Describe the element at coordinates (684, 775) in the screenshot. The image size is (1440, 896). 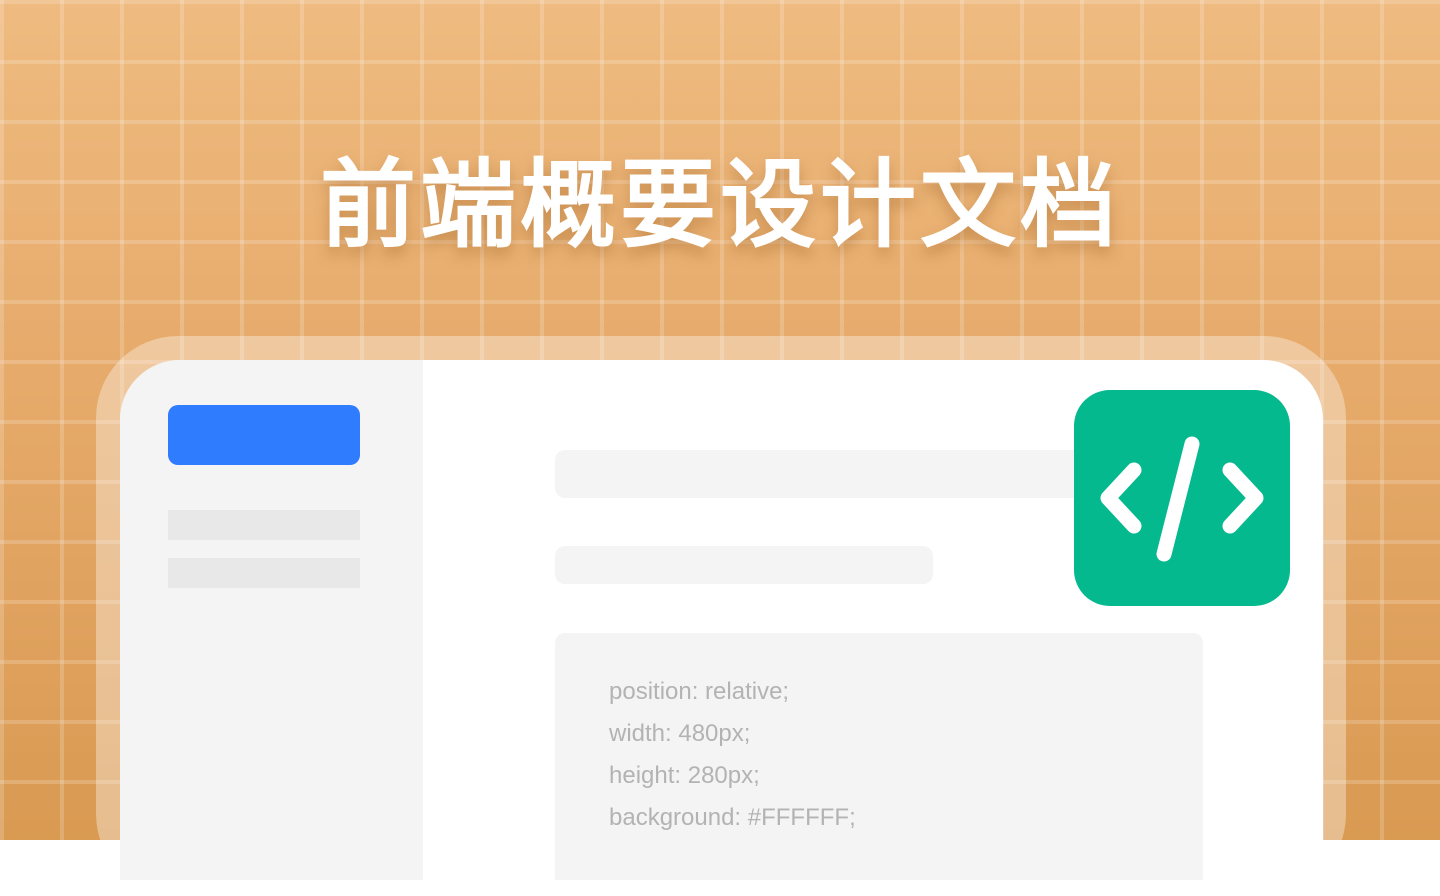
I see `code-line: height: 280px;` at that location.